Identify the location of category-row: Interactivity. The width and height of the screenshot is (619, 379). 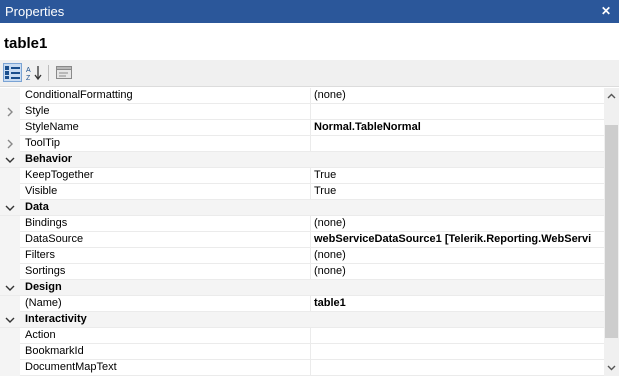
(302, 320).